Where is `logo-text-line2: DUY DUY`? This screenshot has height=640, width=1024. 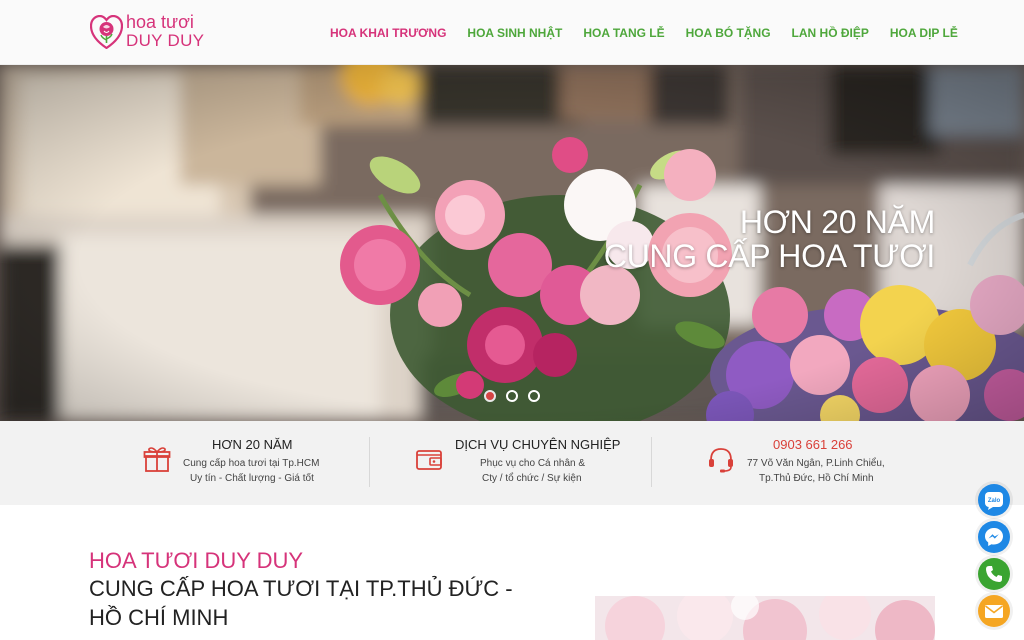
logo-text-line2: DUY DUY is located at coordinates (165, 40).